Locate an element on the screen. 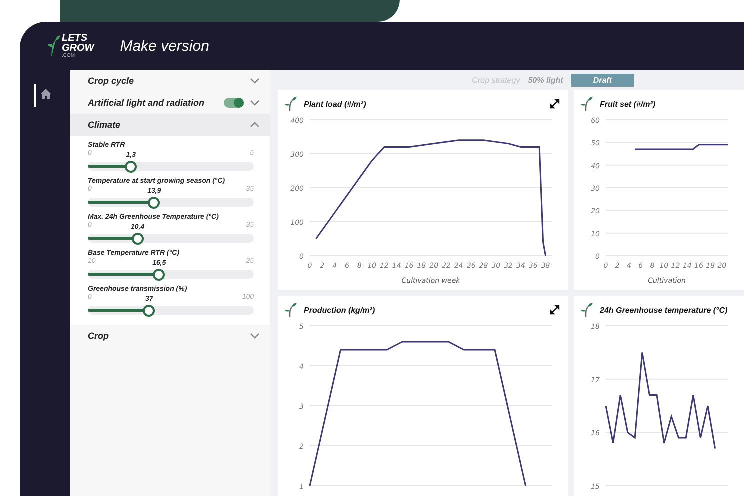 Image resolution: width=744 pixels, height=496 pixels. section-title: Artificial light and radiation is located at coordinates (146, 103).